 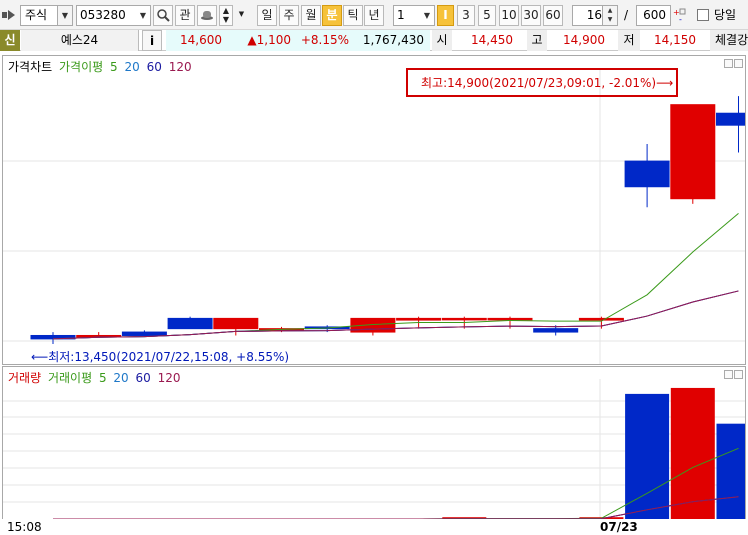 What do you see at coordinates (103, 15) in the screenshot?
I see `stock-code-value: 053280` at bounding box center [103, 15].